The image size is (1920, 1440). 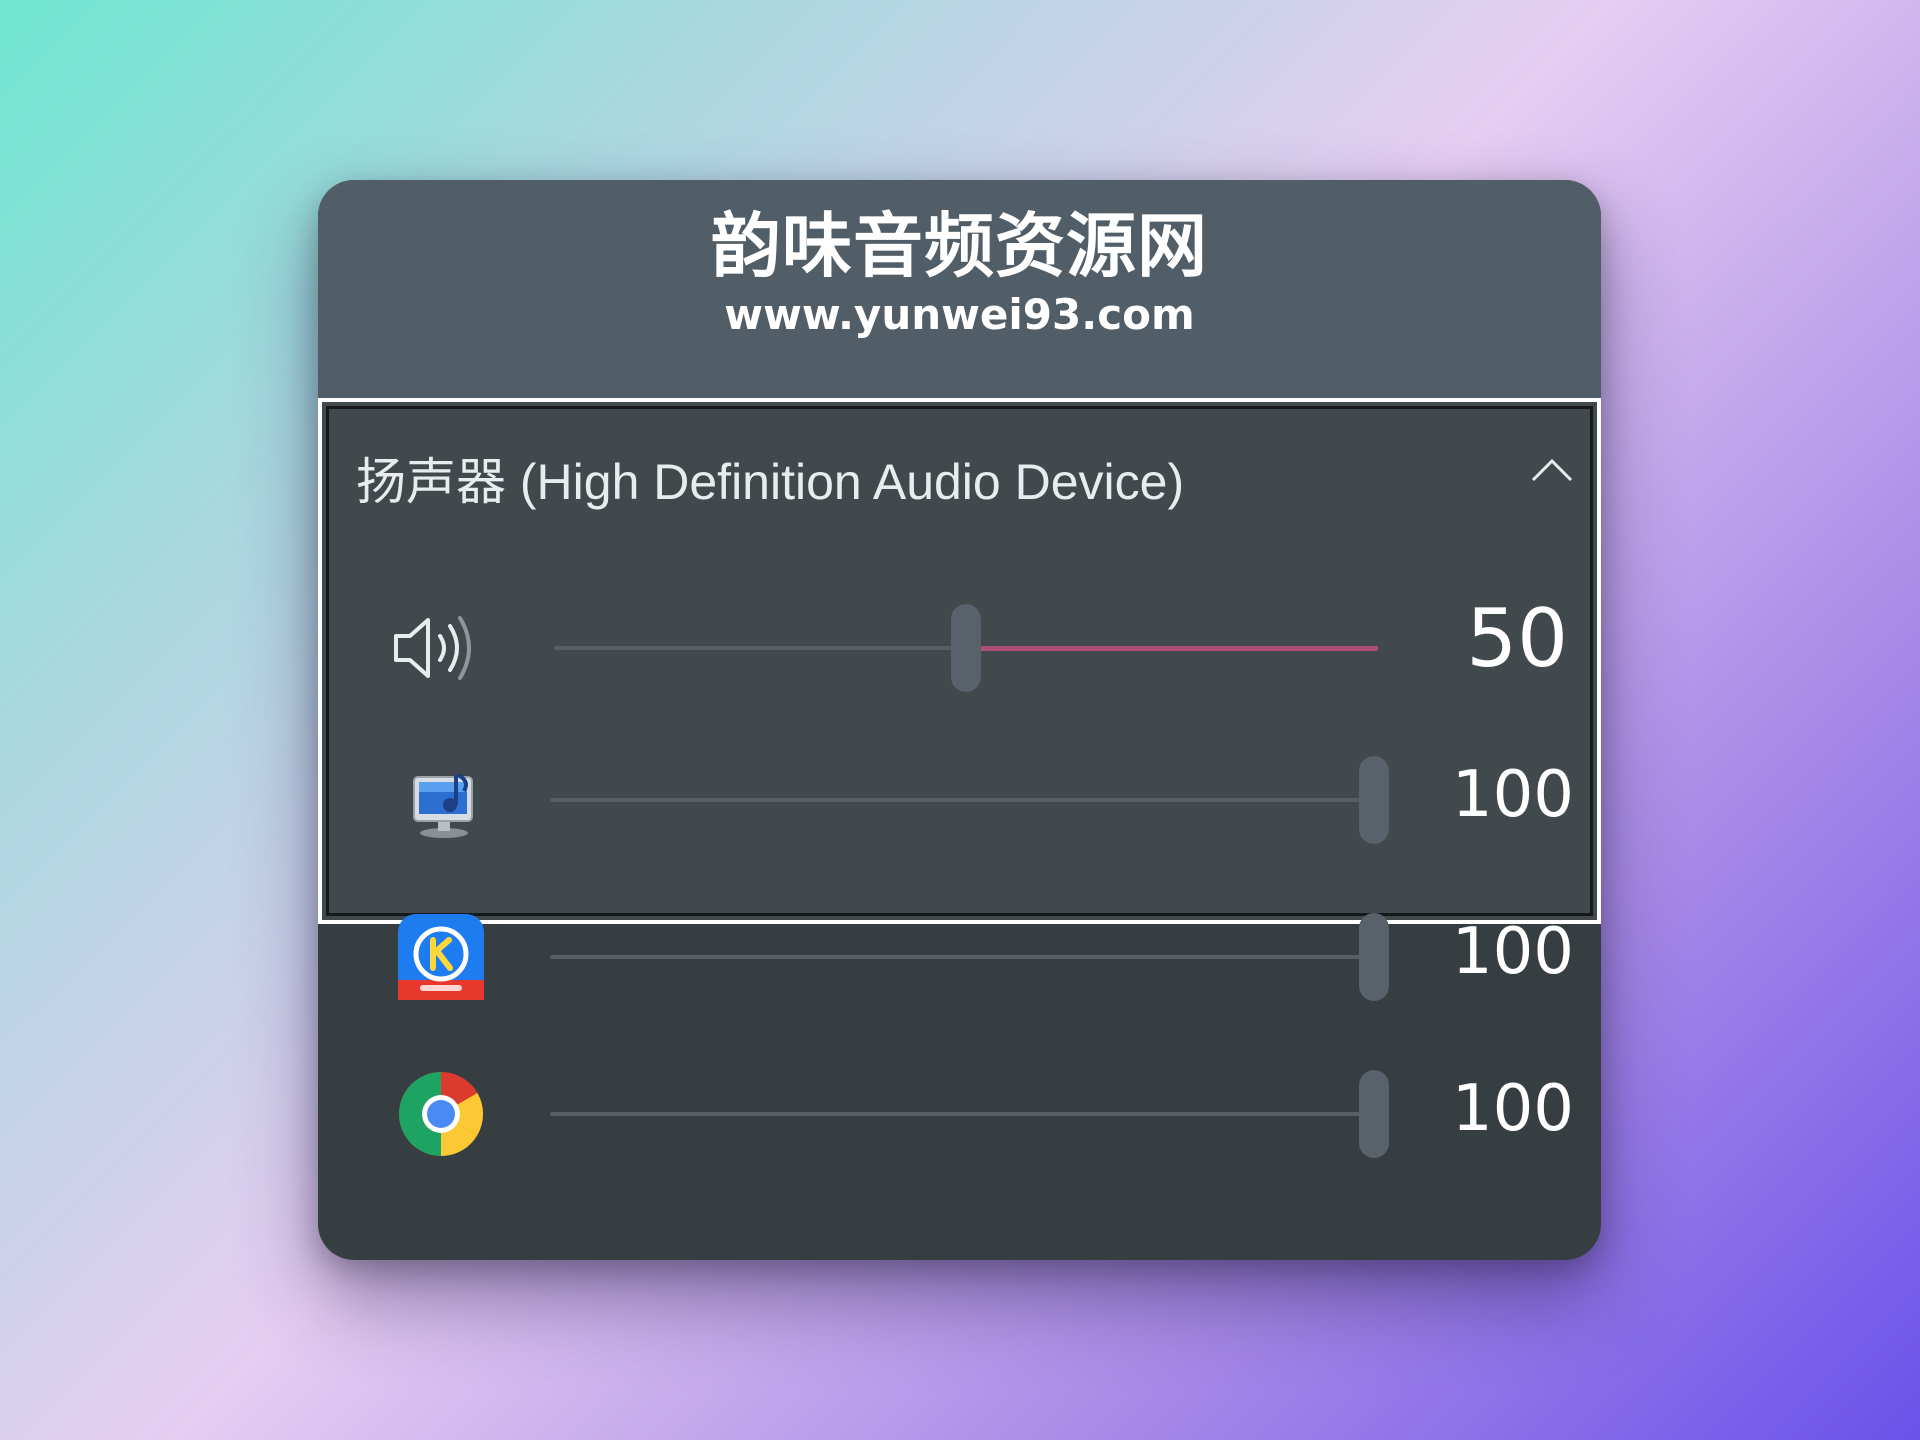 I want to click on device-volume-slider, so click(x=966, y=648).